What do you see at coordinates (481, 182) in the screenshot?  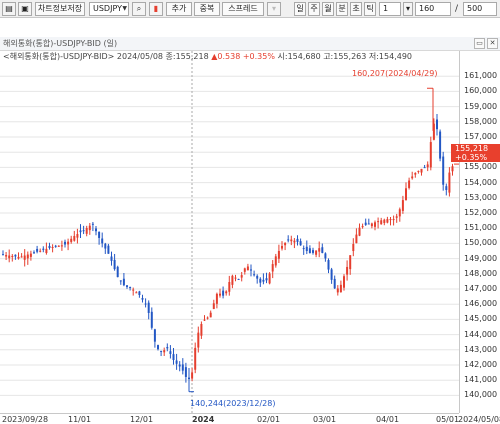 I see `y-tick-label: 154,000` at bounding box center [481, 182].